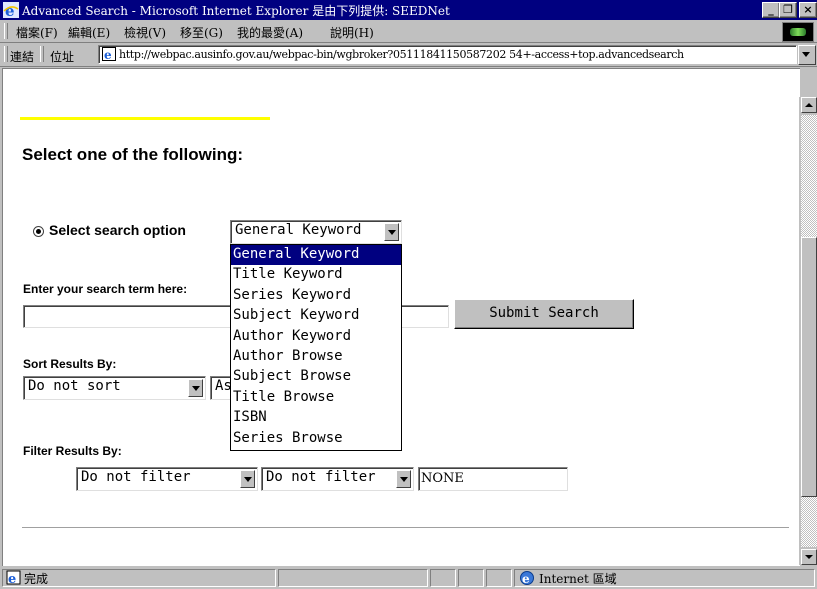 The width and height of the screenshot is (817, 589). I want to click on menu-edit: 編輯(E), so click(89, 32).